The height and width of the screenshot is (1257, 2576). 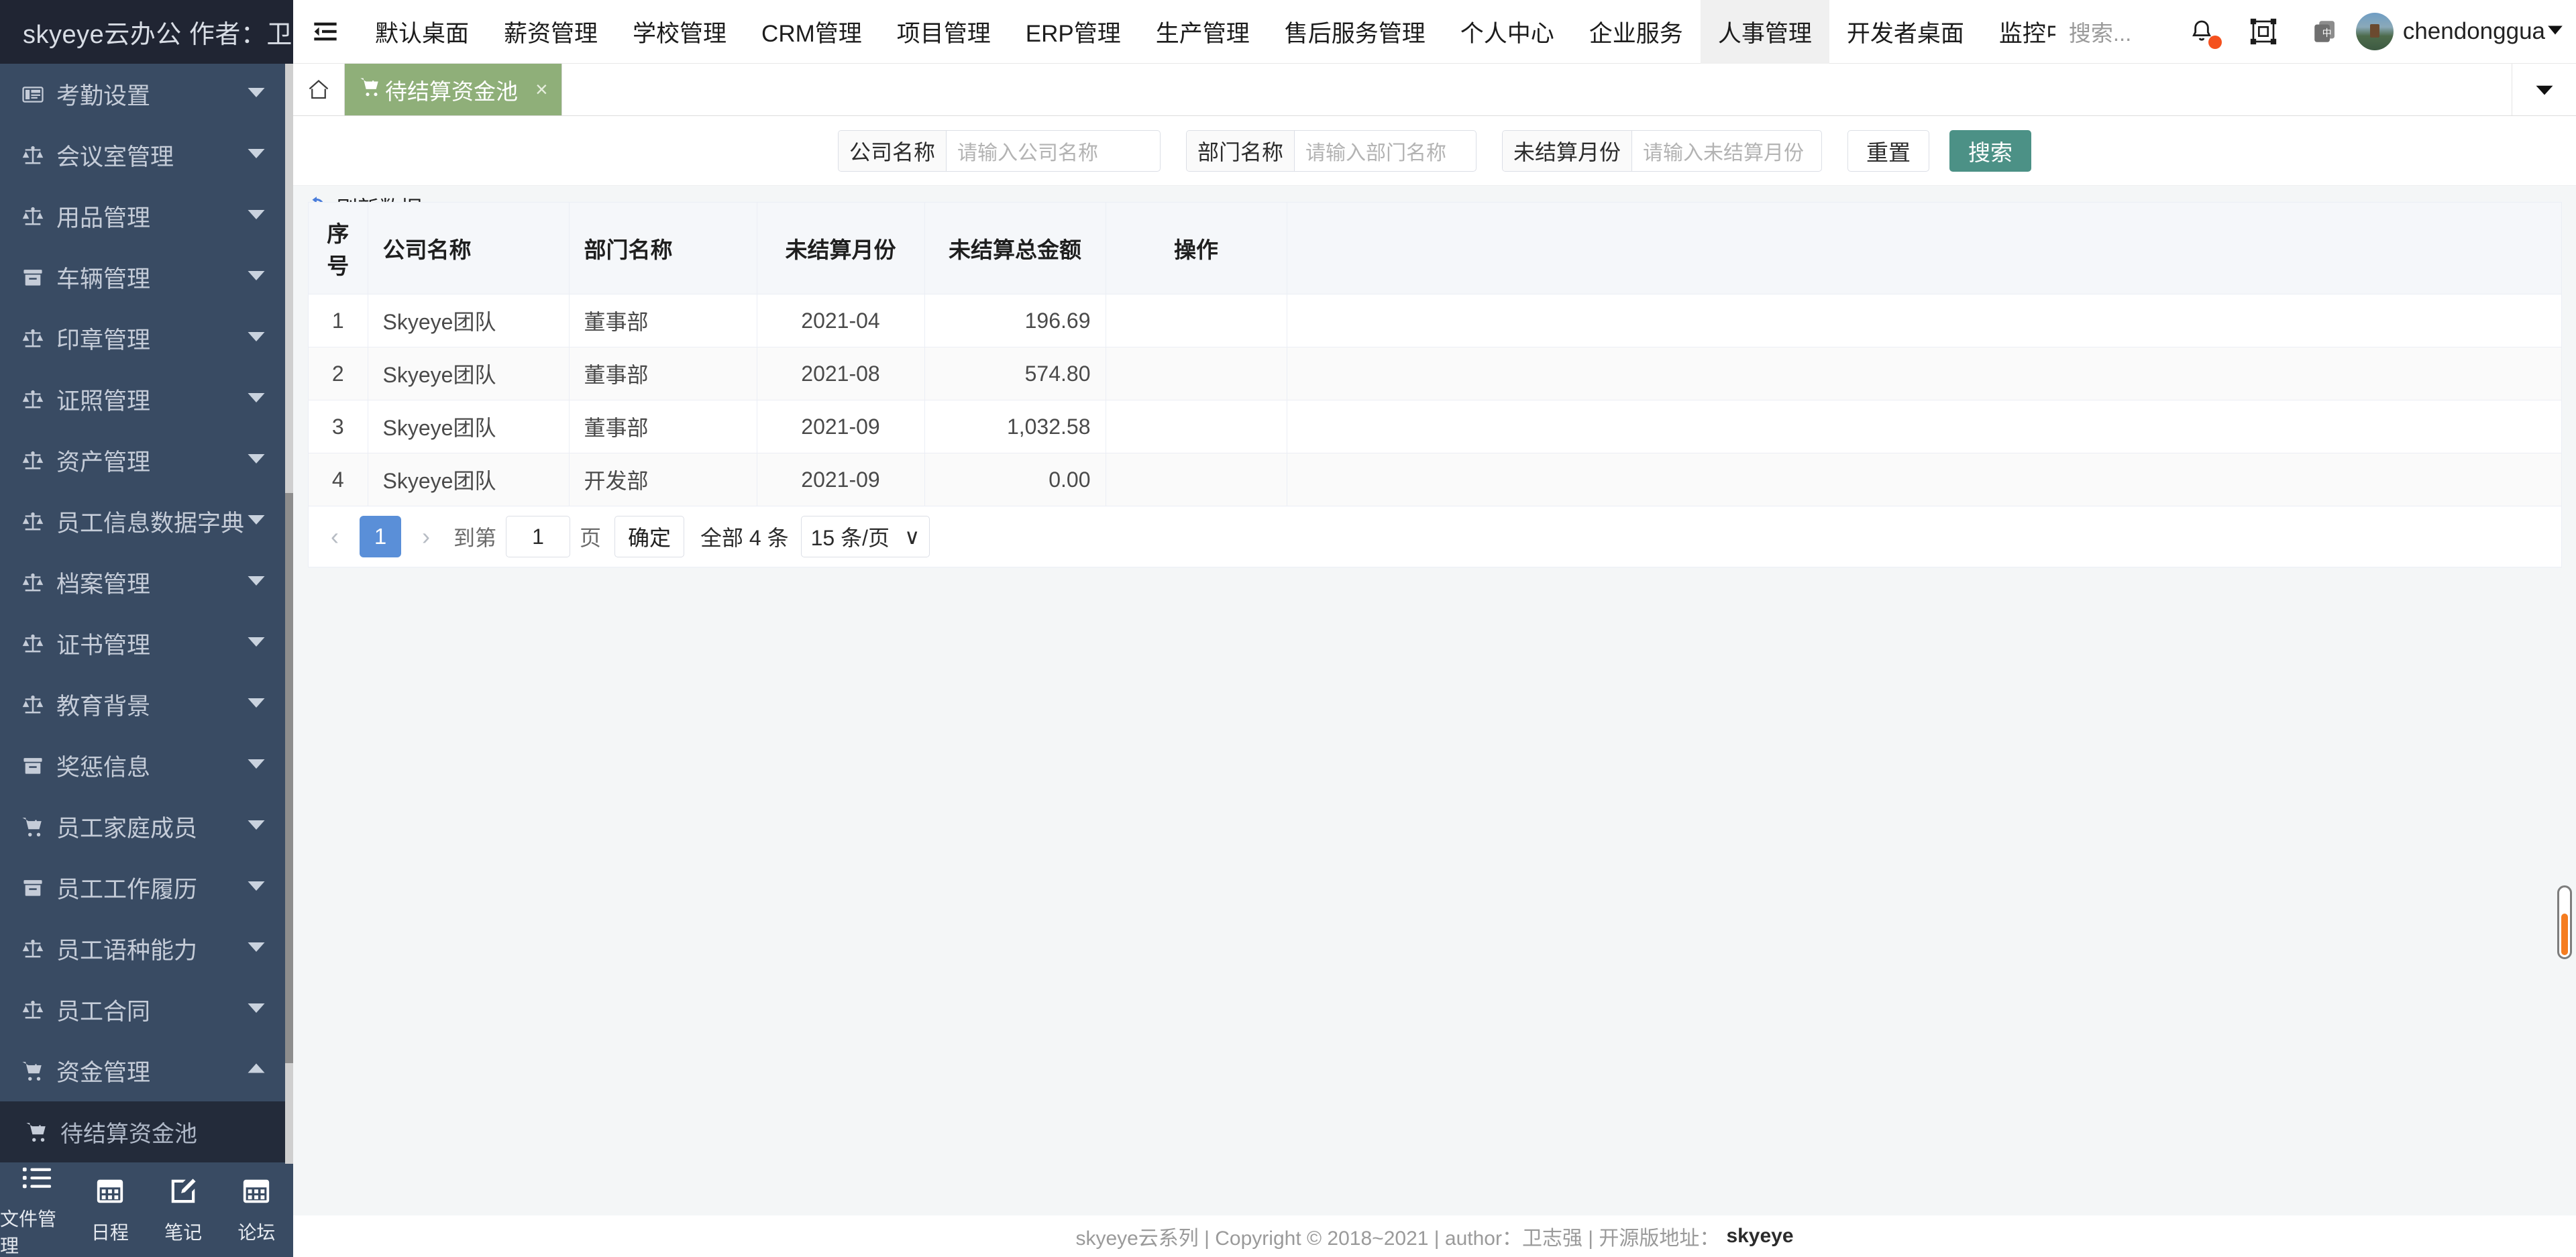 I want to click on reset-button: 重置, so click(x=1888, y=151).